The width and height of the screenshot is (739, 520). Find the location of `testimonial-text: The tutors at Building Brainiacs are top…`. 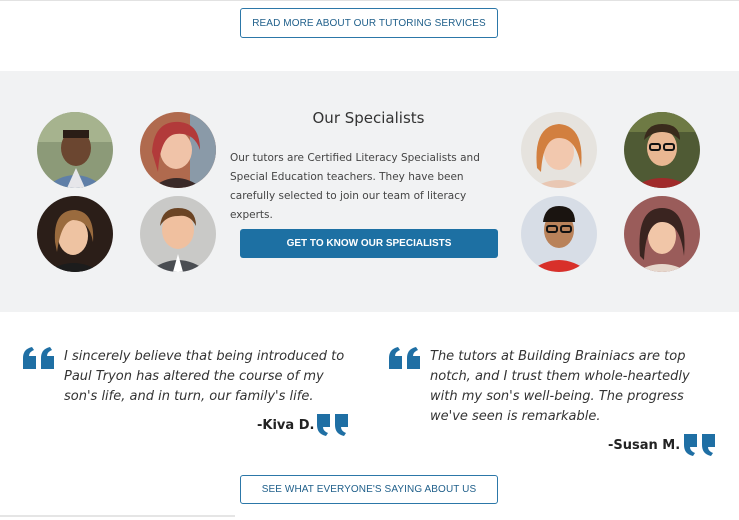

testimonial-text: The tutors at Building Brainiacs are top… is located at coordinates (560, 386).